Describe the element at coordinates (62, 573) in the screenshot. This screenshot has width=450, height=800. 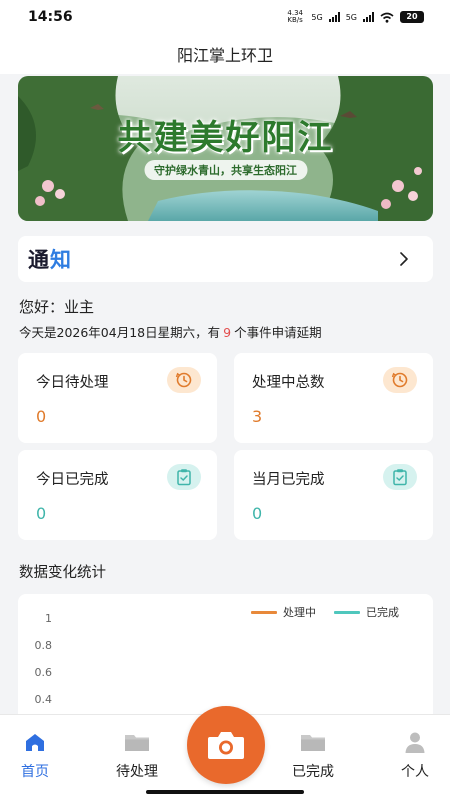
I see `chart-section-title: 数据变化统计` at that location.